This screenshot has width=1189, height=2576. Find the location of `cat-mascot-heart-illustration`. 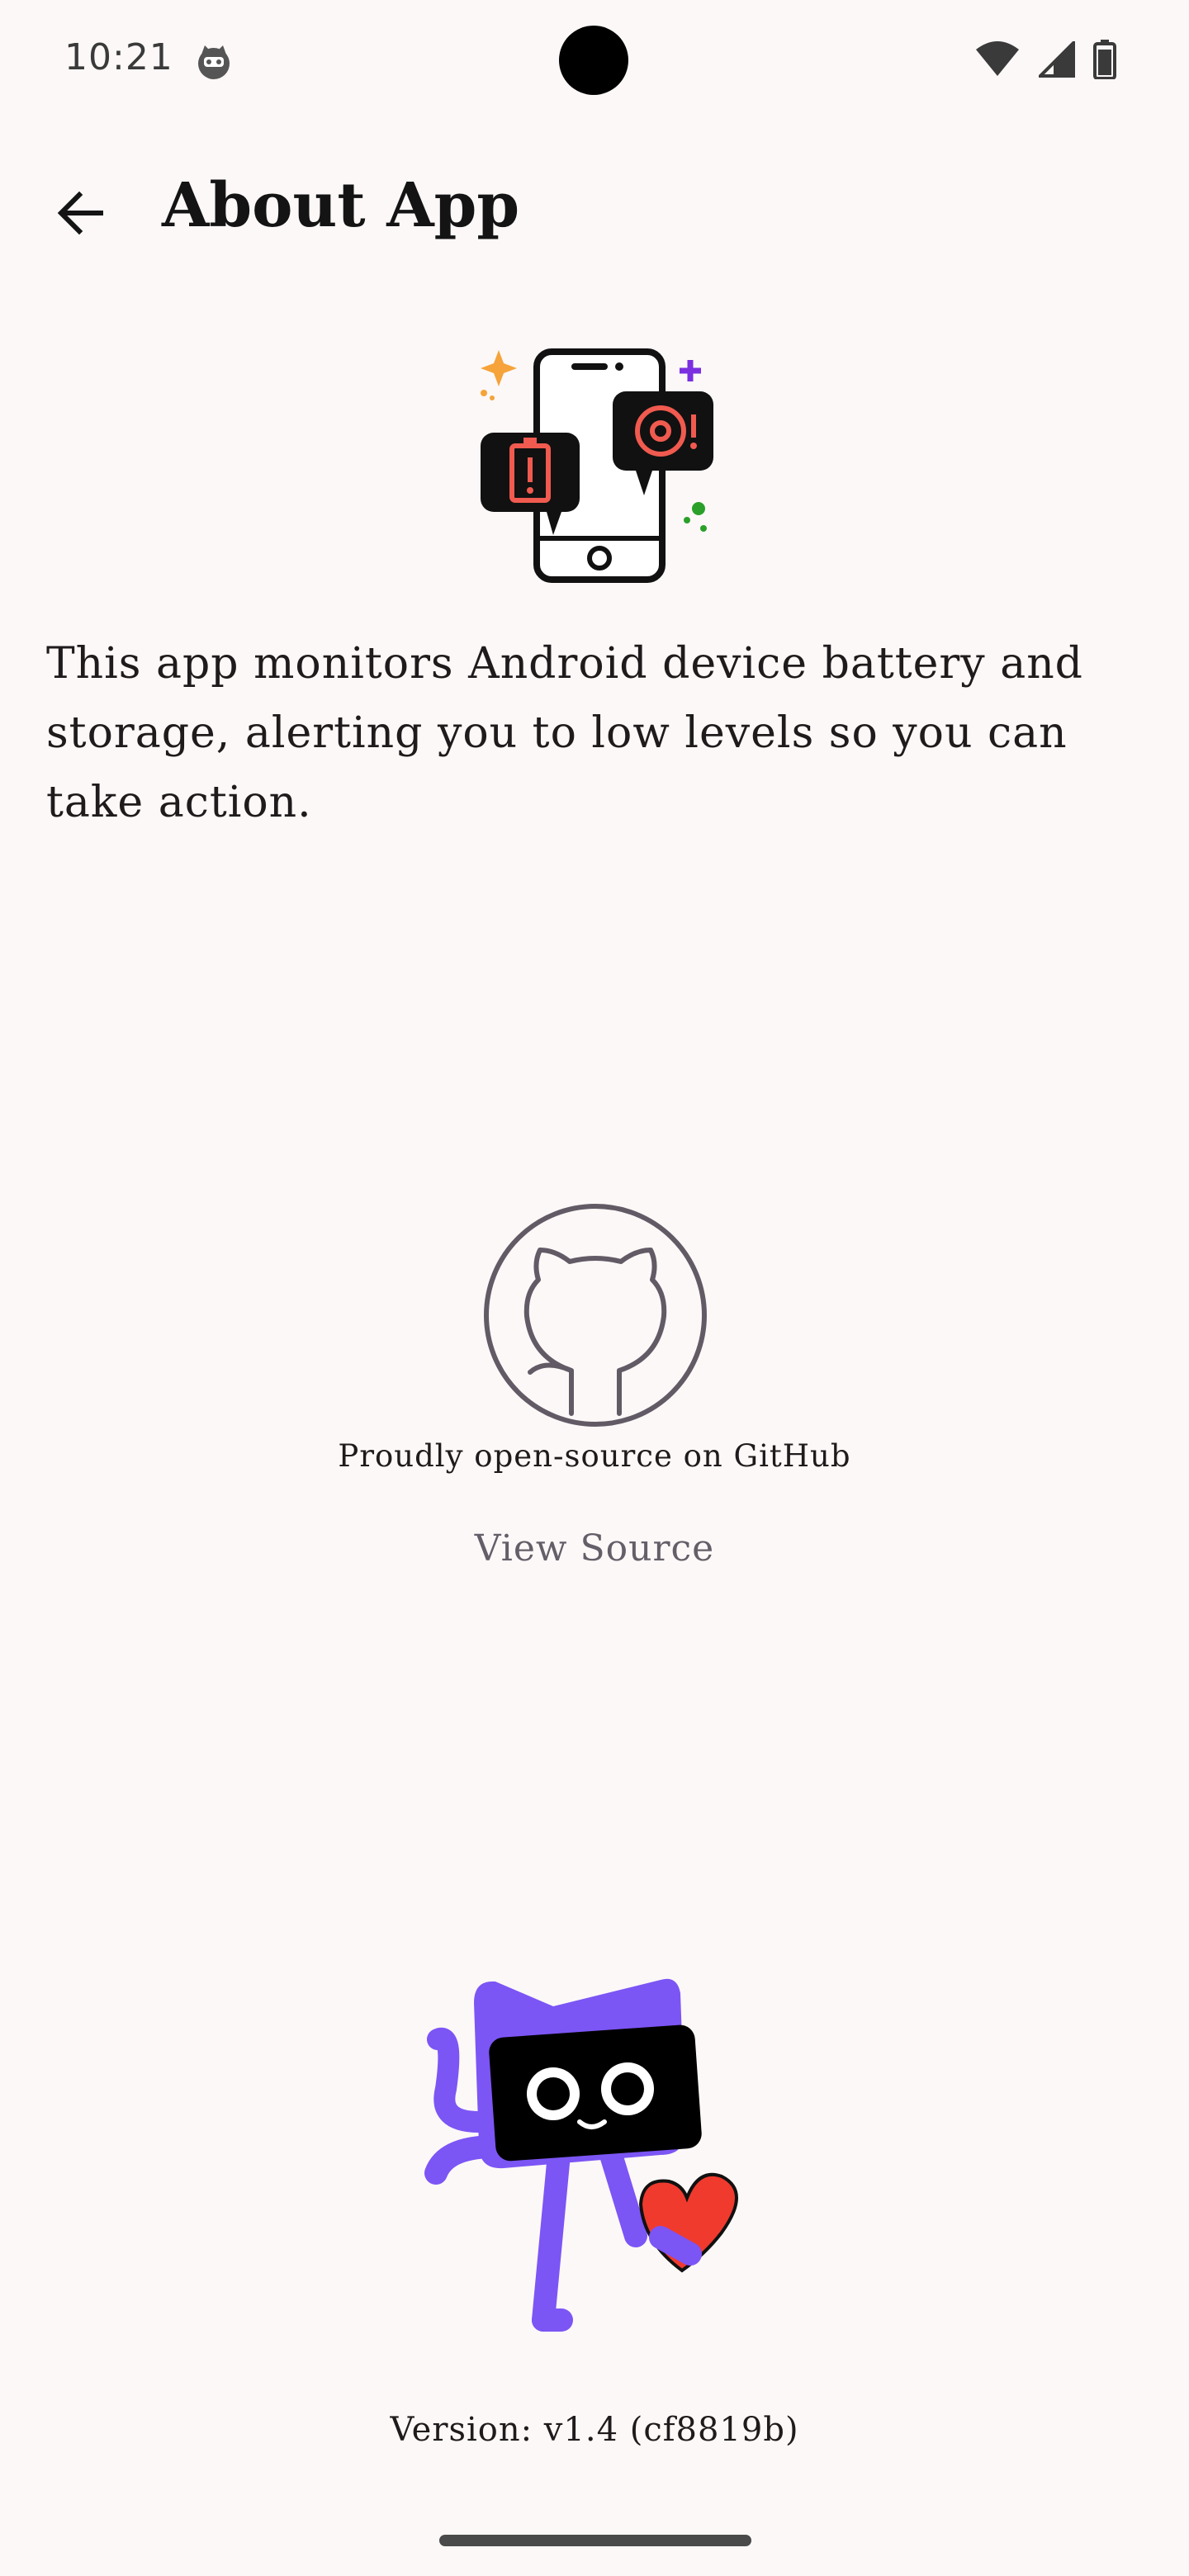

cat-mascot-heart-illustration is located at coordinates (581, 2155).